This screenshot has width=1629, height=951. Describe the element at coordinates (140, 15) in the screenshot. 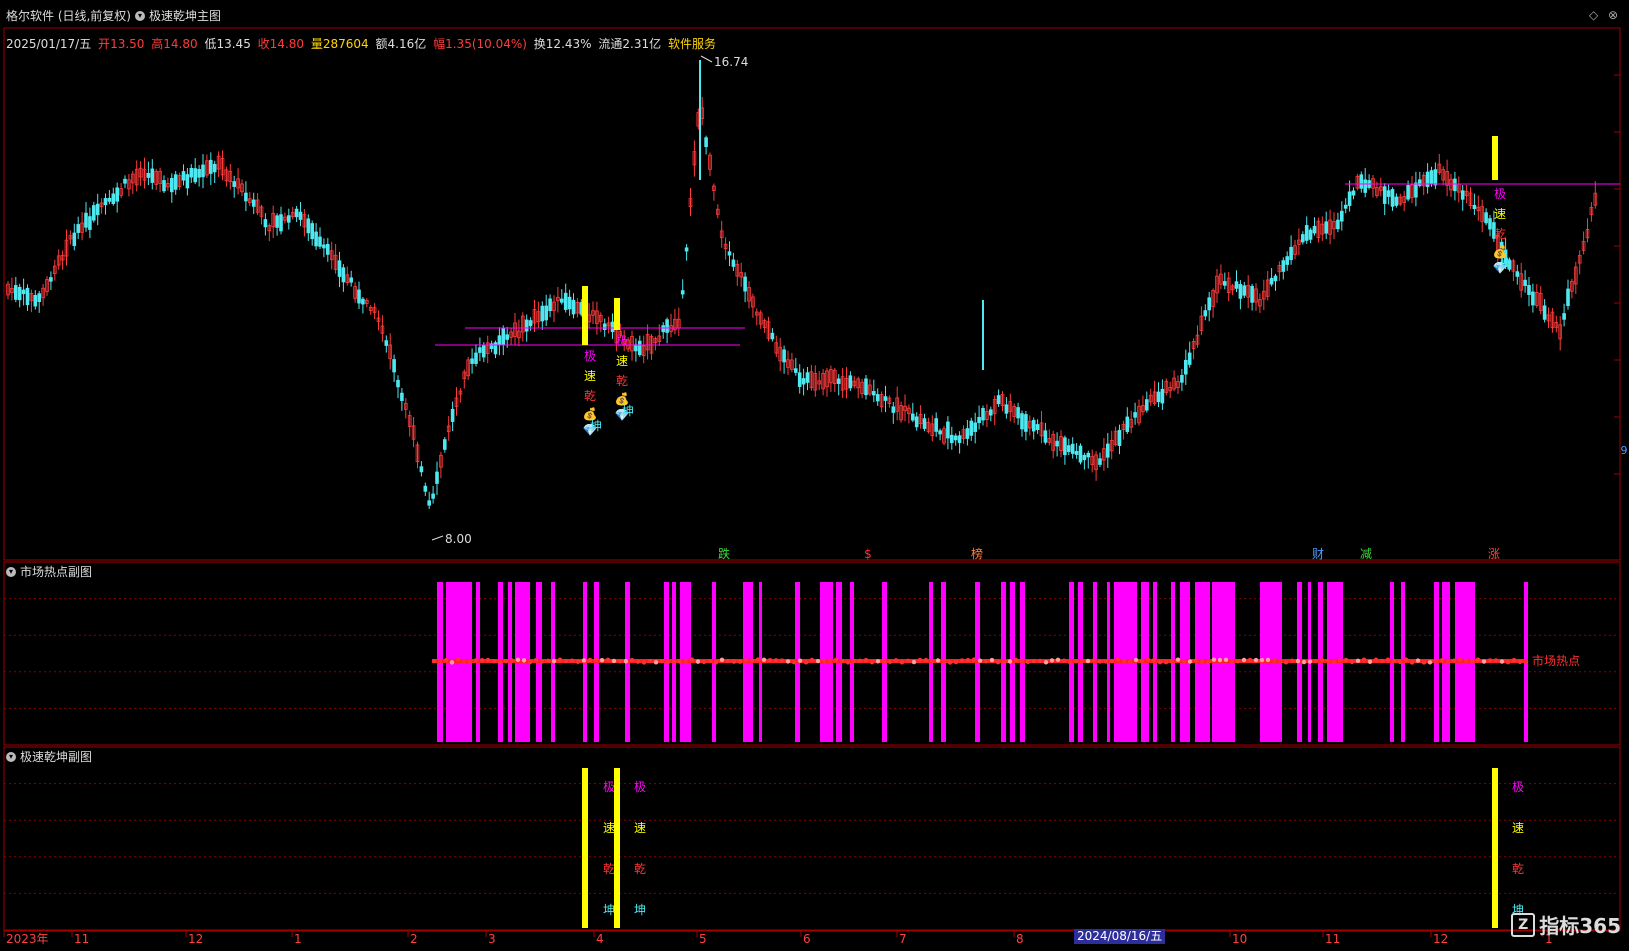

I see `settings-toggle-icon: ▾` at that location.